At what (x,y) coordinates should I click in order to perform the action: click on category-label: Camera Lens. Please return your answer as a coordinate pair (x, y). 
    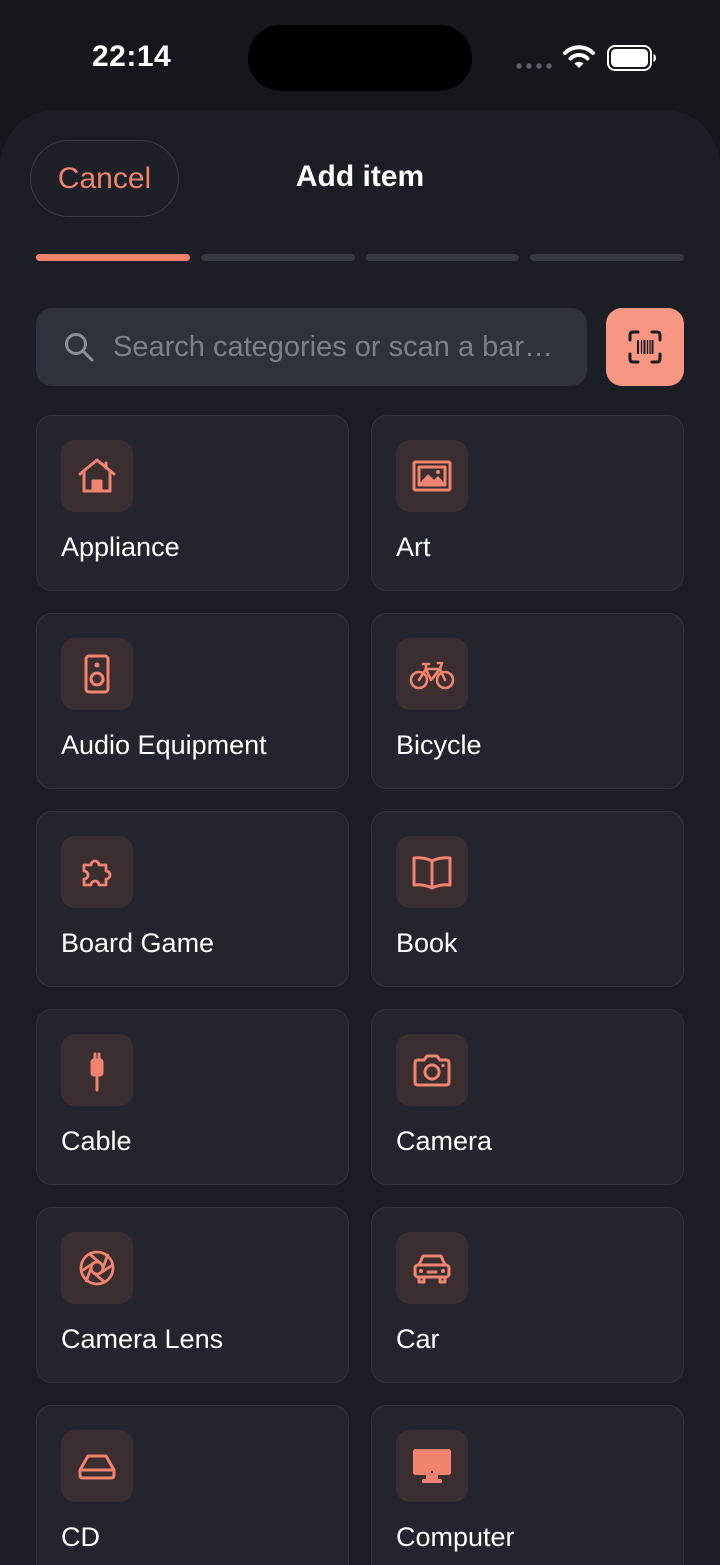
    Looking at the image, I should click on (142, 1339).